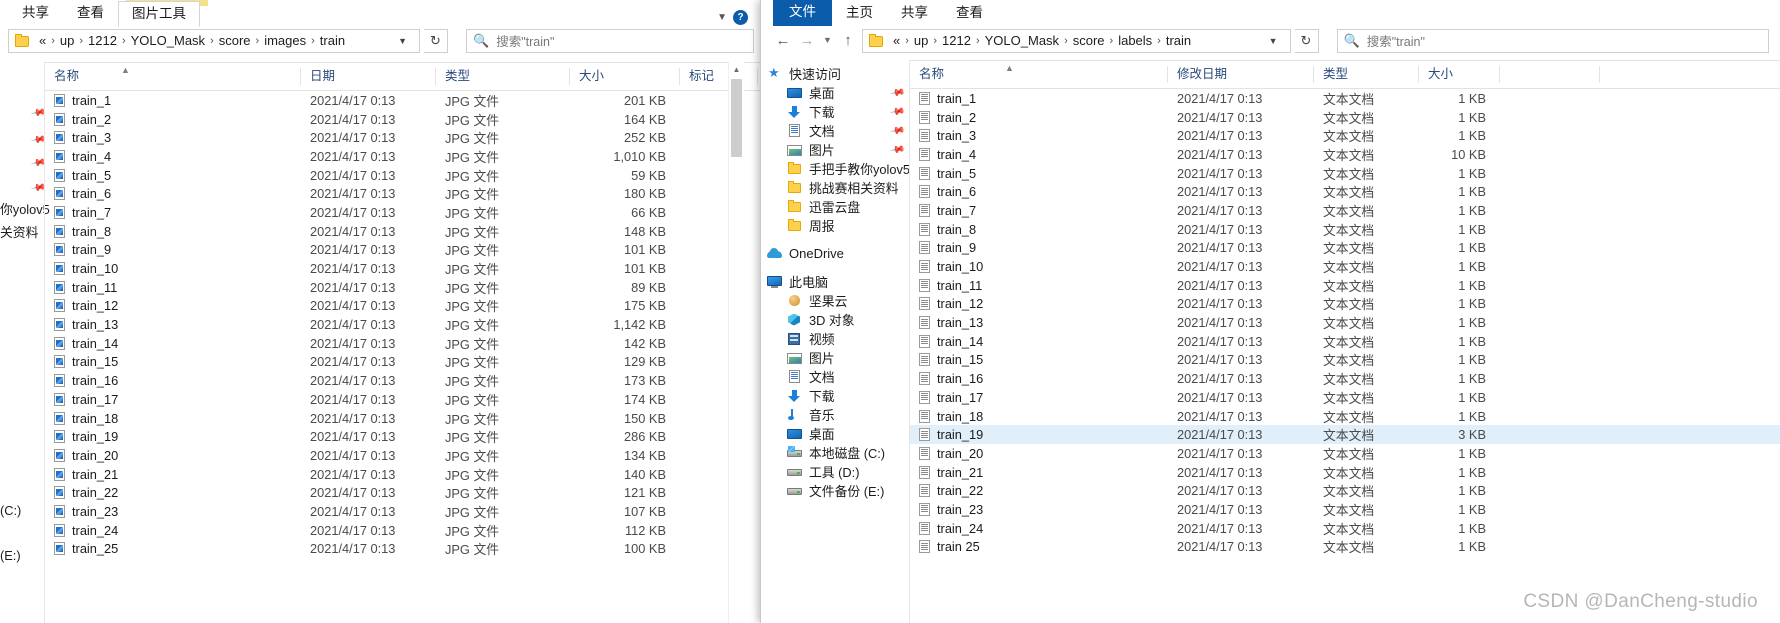 The height and width of the screenshot is (623, 1780). I want to click on file-name-cell: train_18, so click(173, 418).